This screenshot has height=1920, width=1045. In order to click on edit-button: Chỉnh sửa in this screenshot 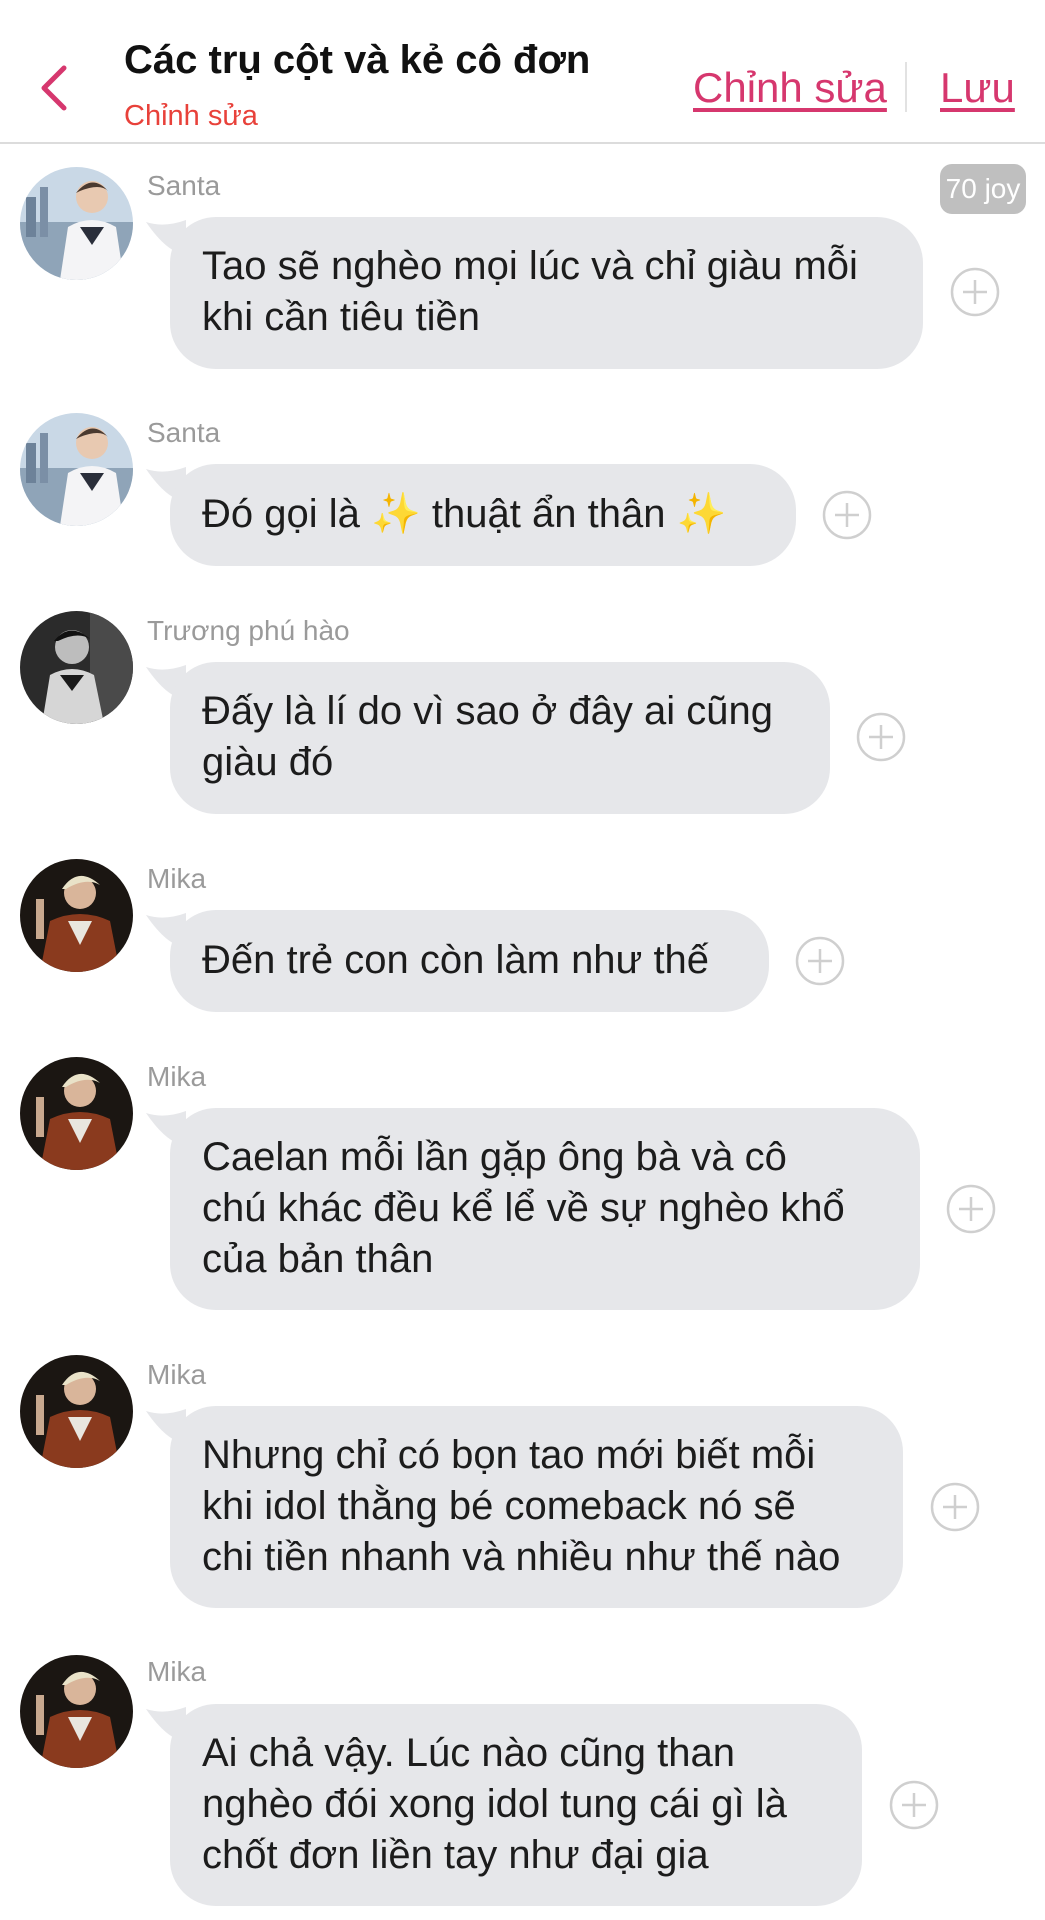, I will do `click(790, 88)`.